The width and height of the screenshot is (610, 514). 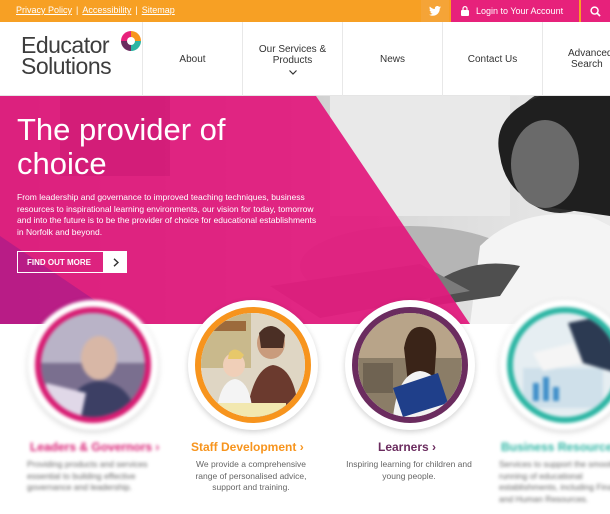 I want to click on nav-about: About, so click(x=192, y=59).